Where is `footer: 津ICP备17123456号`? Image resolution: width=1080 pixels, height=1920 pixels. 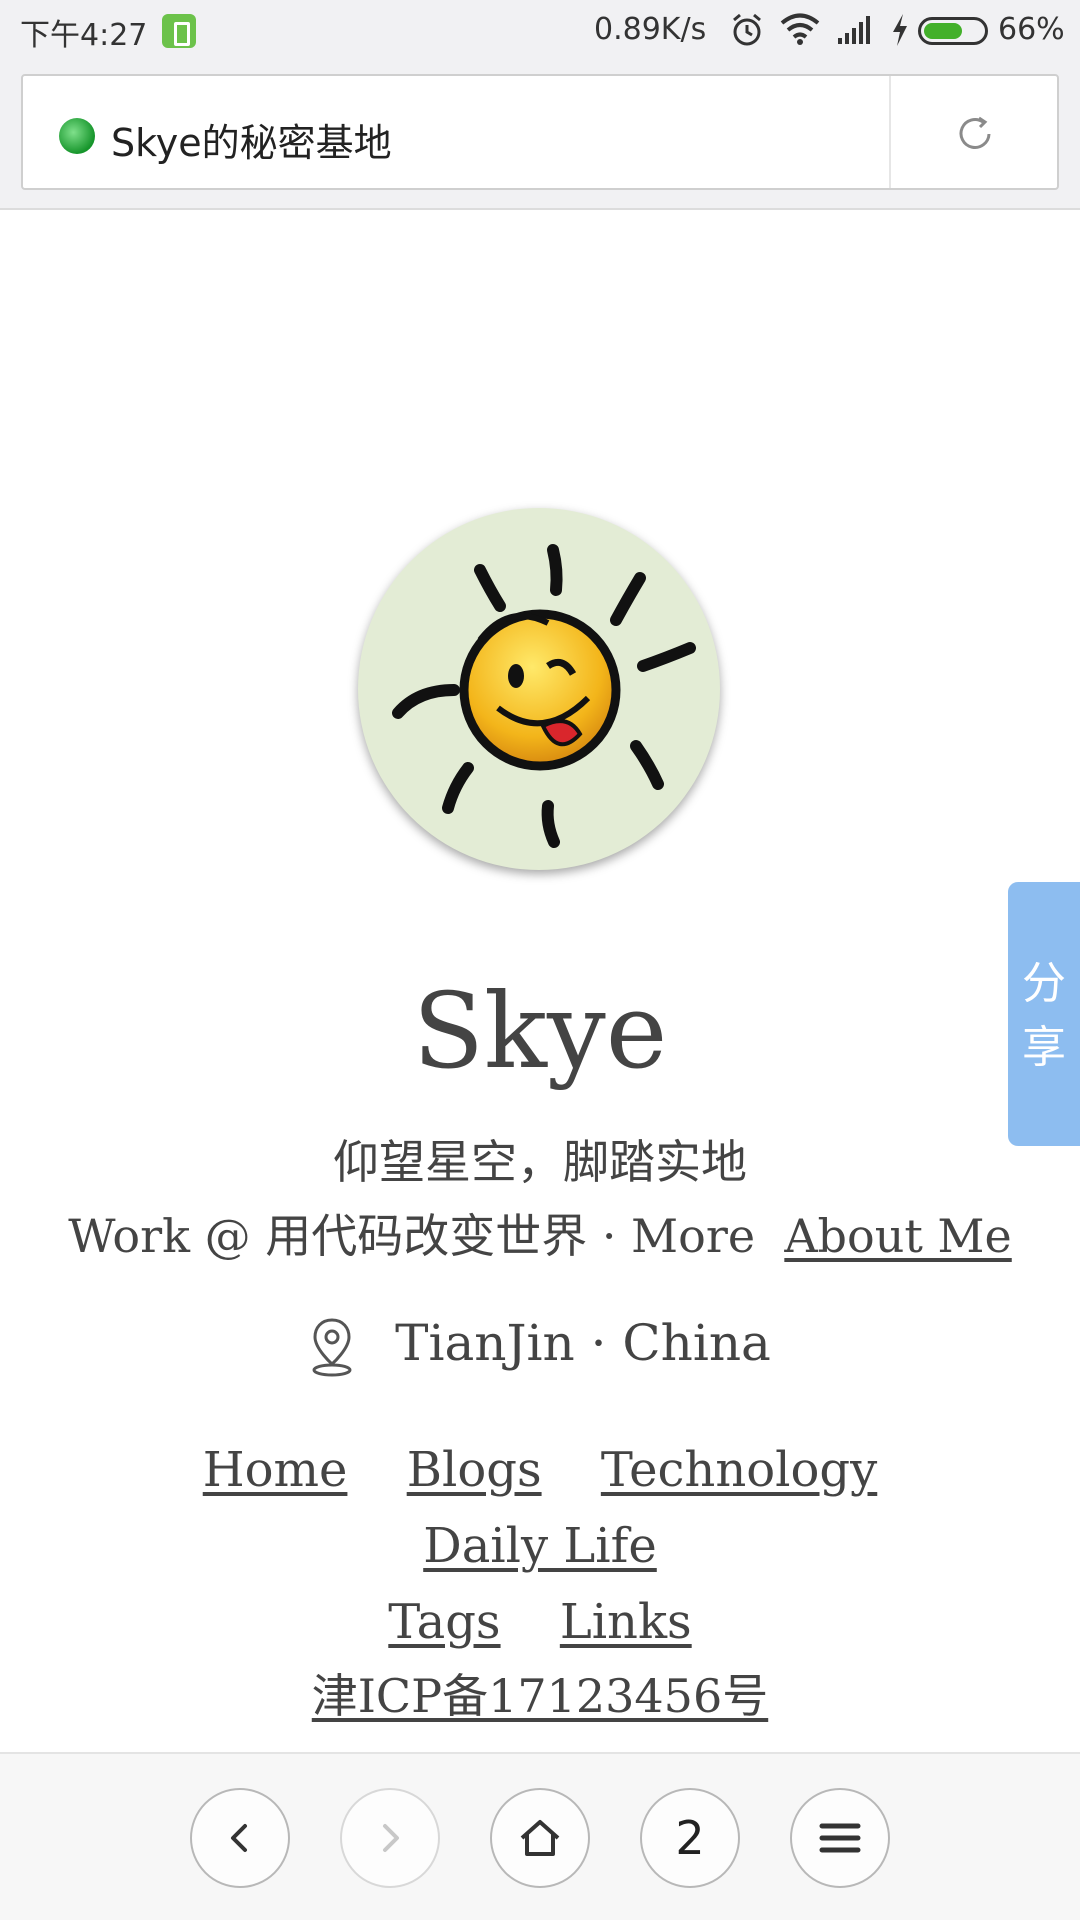
footer: 津ICP备17123456号 is located at coordinates (540, 1693).